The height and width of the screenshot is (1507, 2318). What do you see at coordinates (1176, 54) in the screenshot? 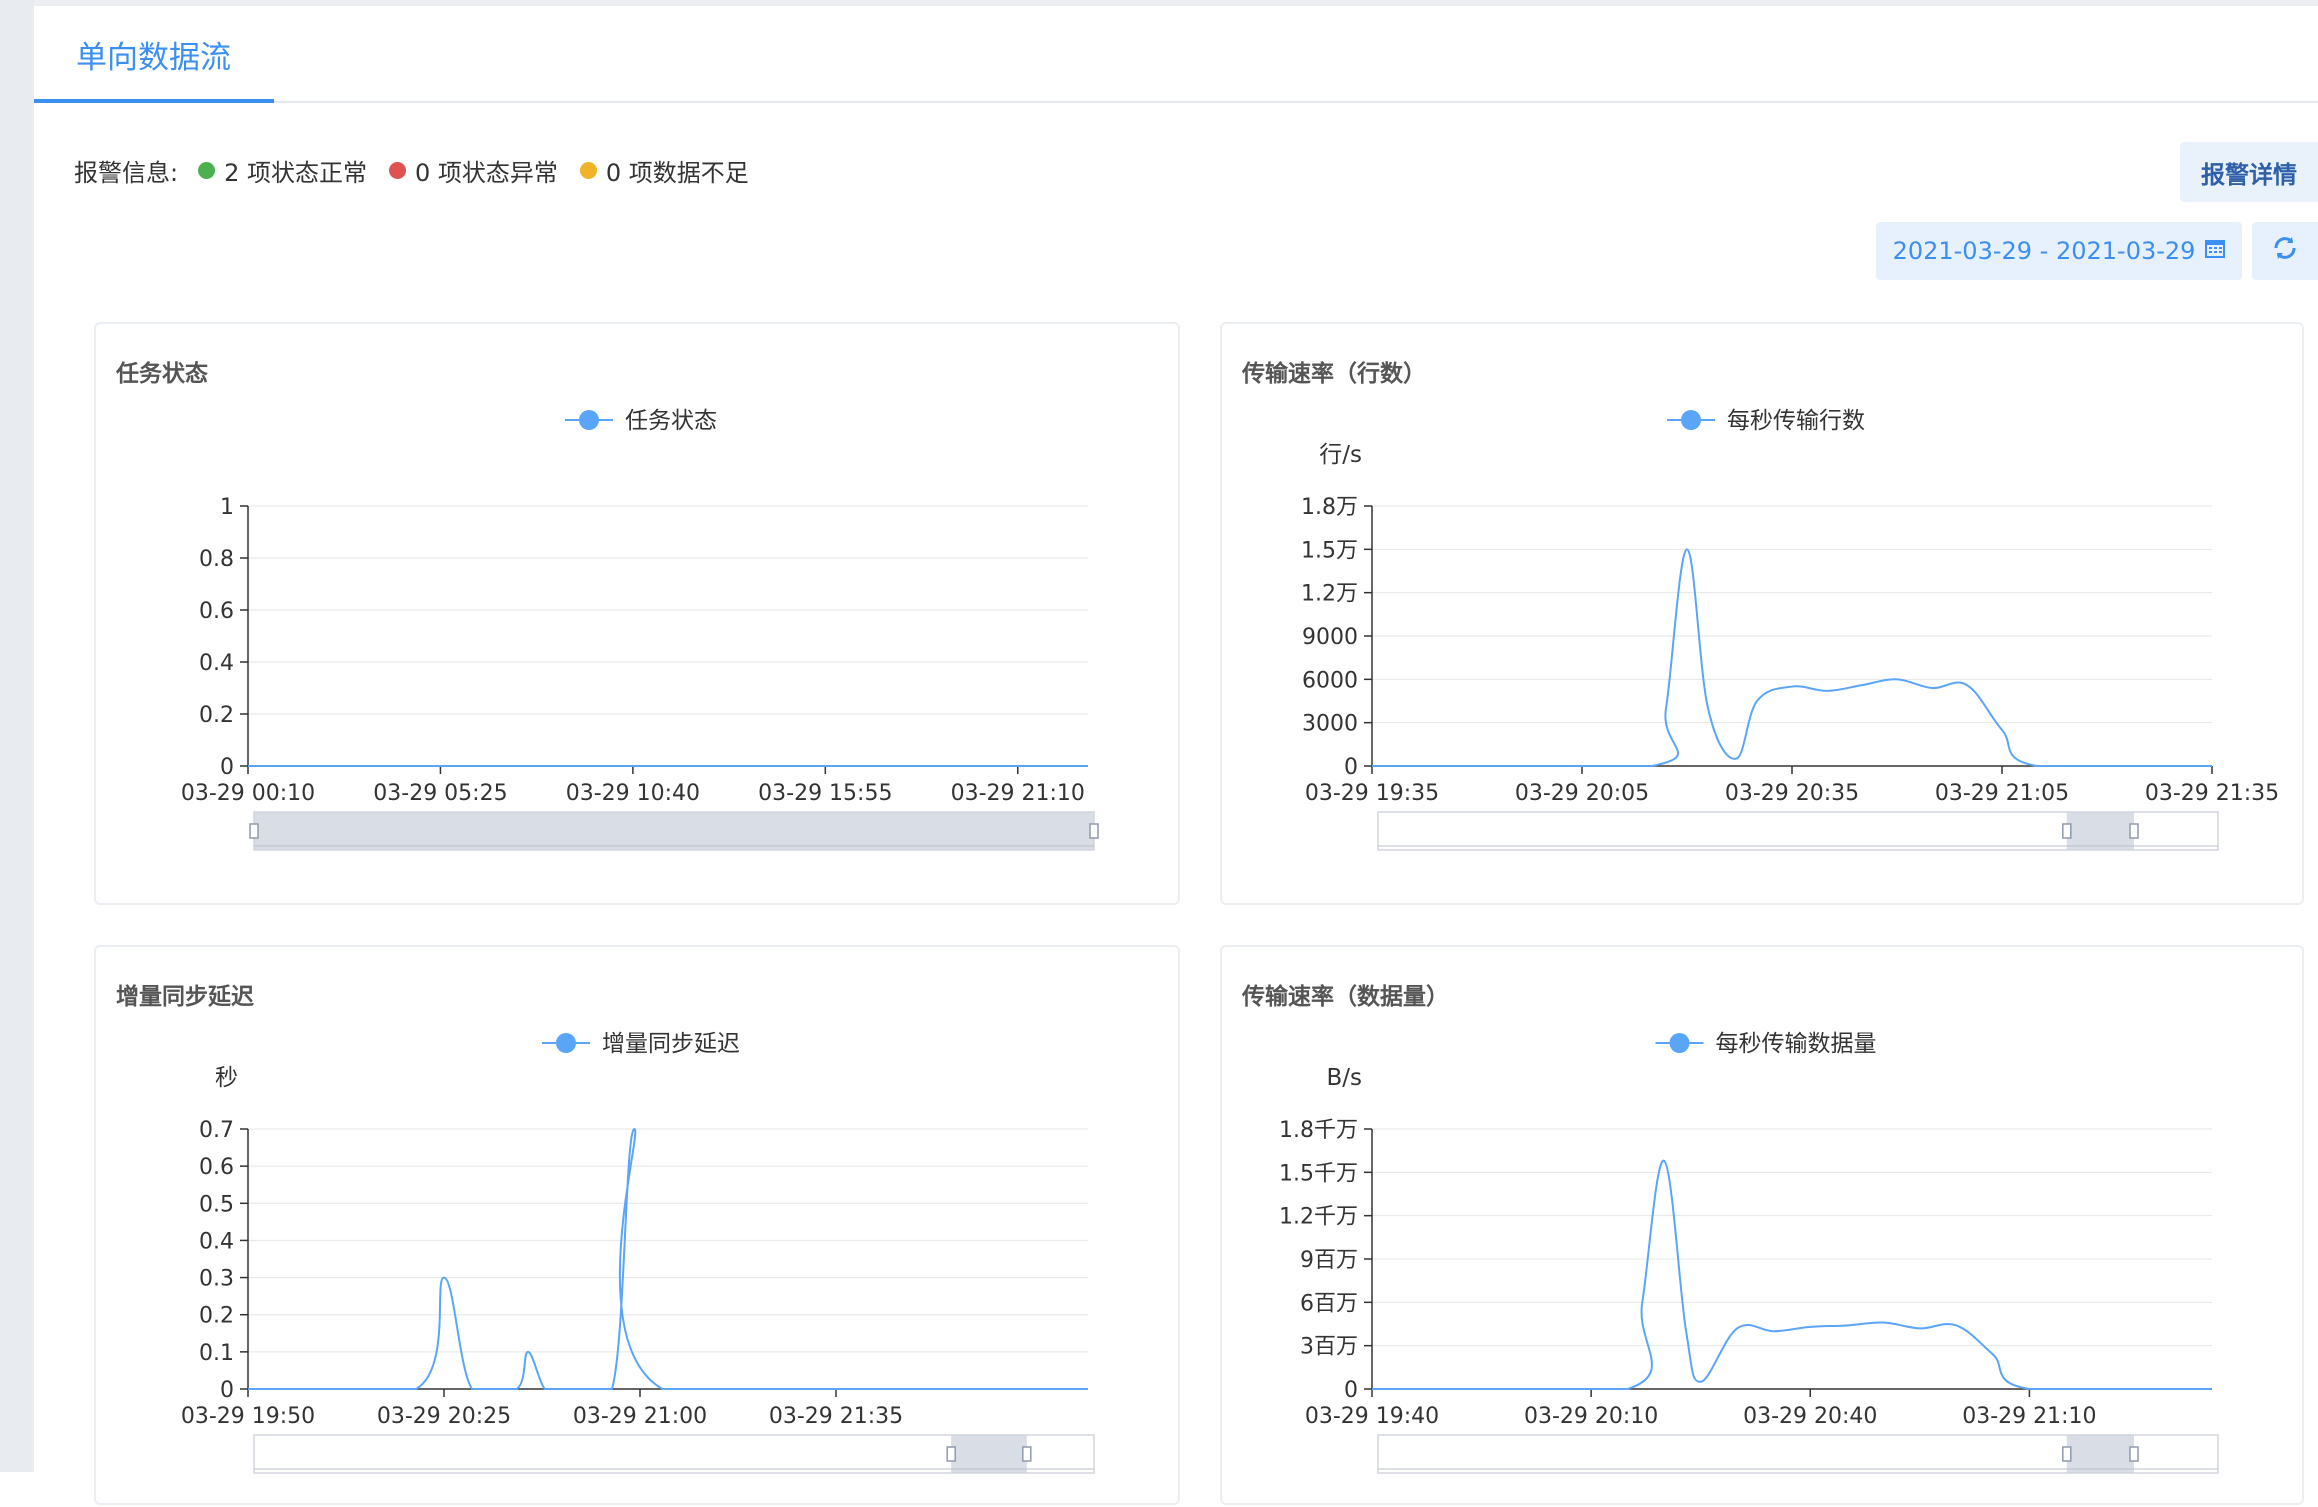
I see `tab-bar: 单向数据流` at bounding box center [1176, 54].